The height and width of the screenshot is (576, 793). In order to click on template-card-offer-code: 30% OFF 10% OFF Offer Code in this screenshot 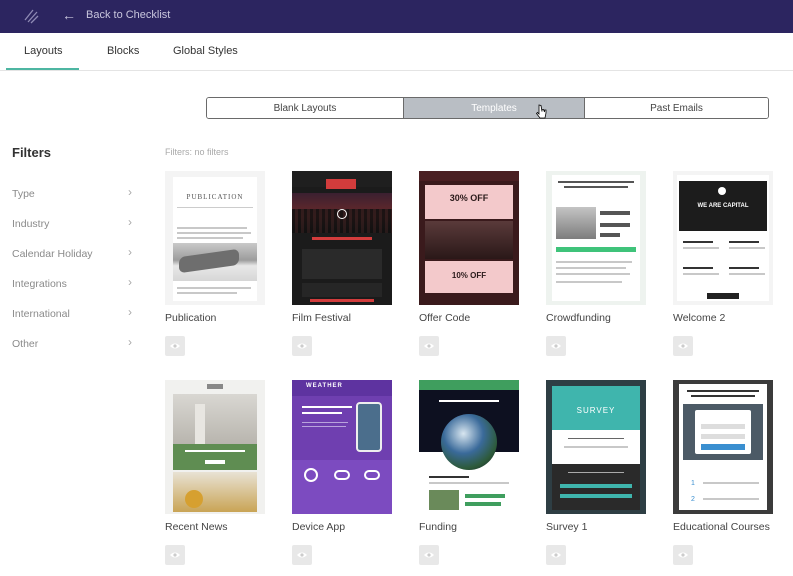, I will do `click(469, 263)`.